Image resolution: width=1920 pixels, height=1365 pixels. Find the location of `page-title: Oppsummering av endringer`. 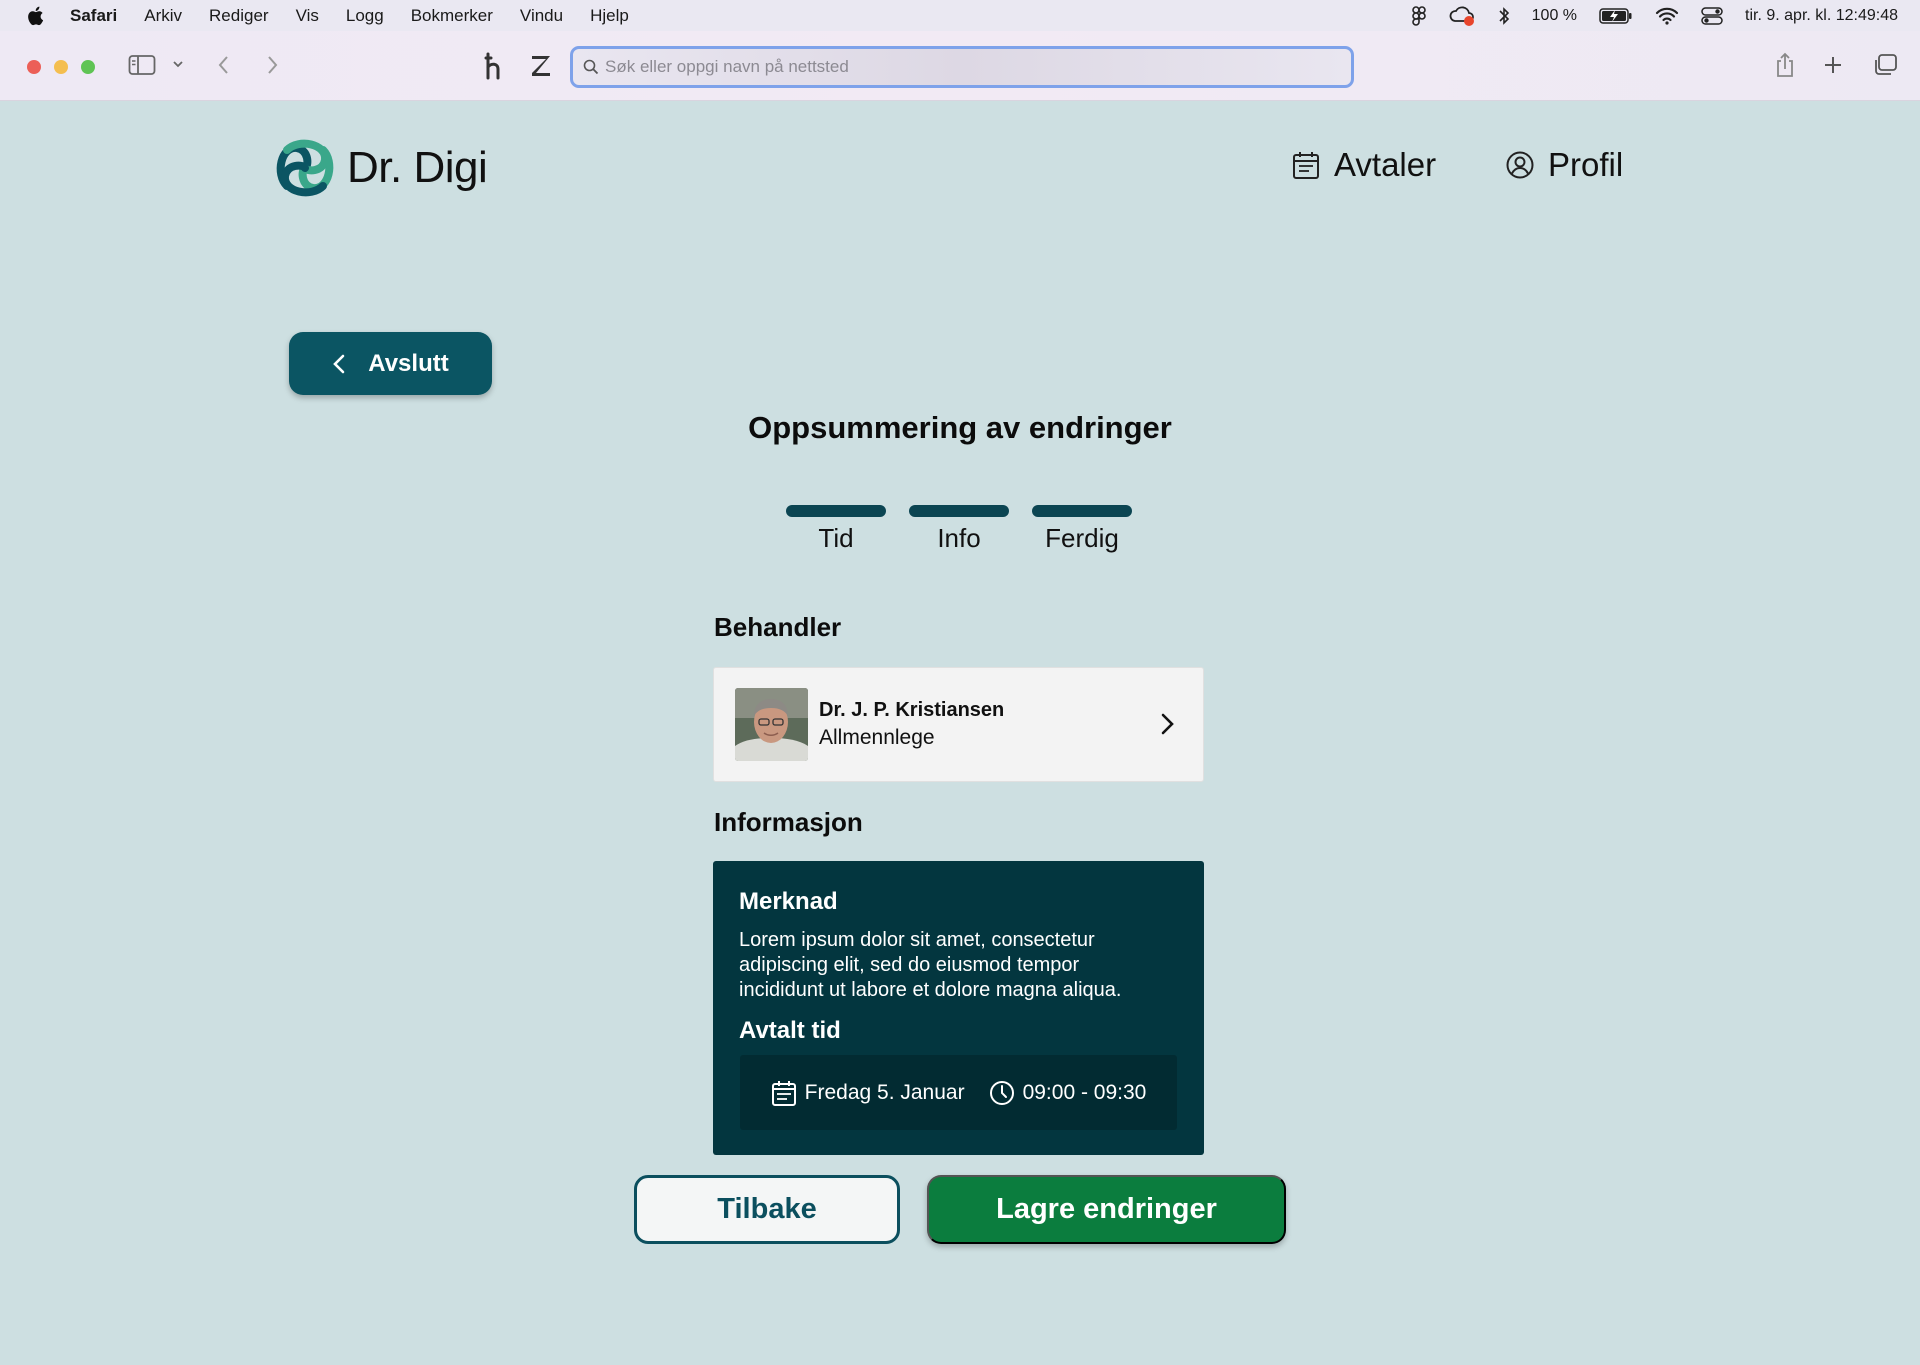

page-title: Oppsummering av endringer is located at coordinates (960, 427).